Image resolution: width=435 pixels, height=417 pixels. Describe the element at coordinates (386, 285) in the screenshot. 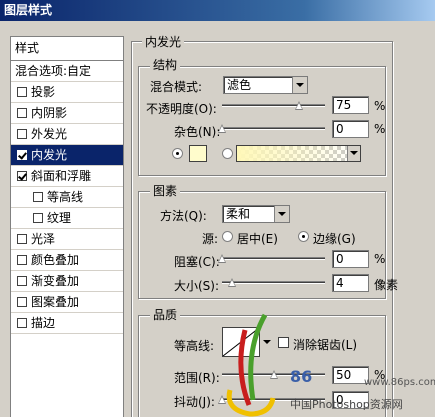

I see `size-unit: 像素` at that location.